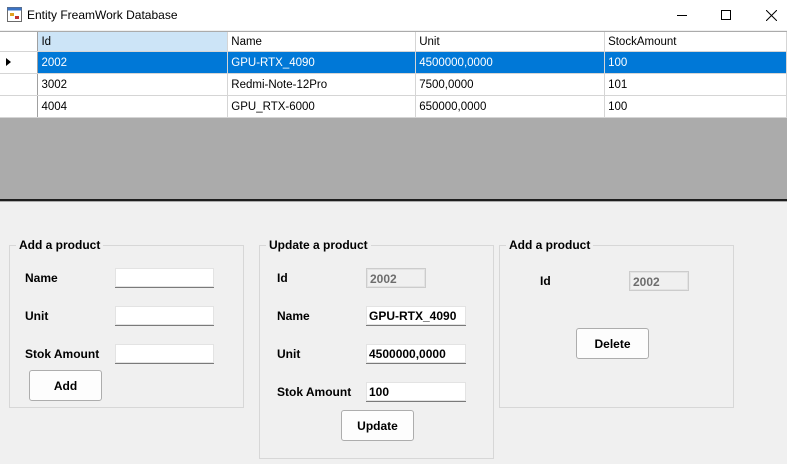 The height and width of the screenshot is (464, 787). I want to click on column-header-stock-amount: StockAmount, so click(695, 42).